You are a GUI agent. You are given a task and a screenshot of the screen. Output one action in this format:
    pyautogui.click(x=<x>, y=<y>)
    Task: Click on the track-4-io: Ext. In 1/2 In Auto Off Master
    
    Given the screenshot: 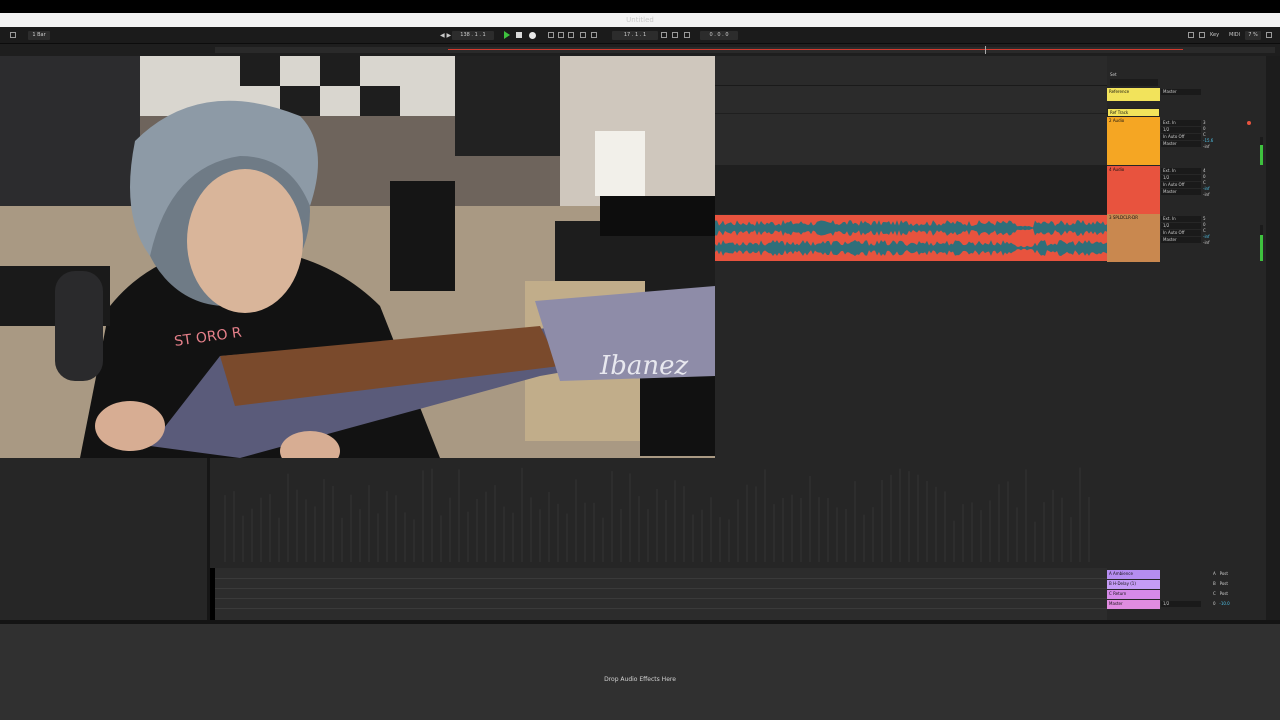 What is the action you would take?
    pyautogui.click(x=1181, y=182)
    